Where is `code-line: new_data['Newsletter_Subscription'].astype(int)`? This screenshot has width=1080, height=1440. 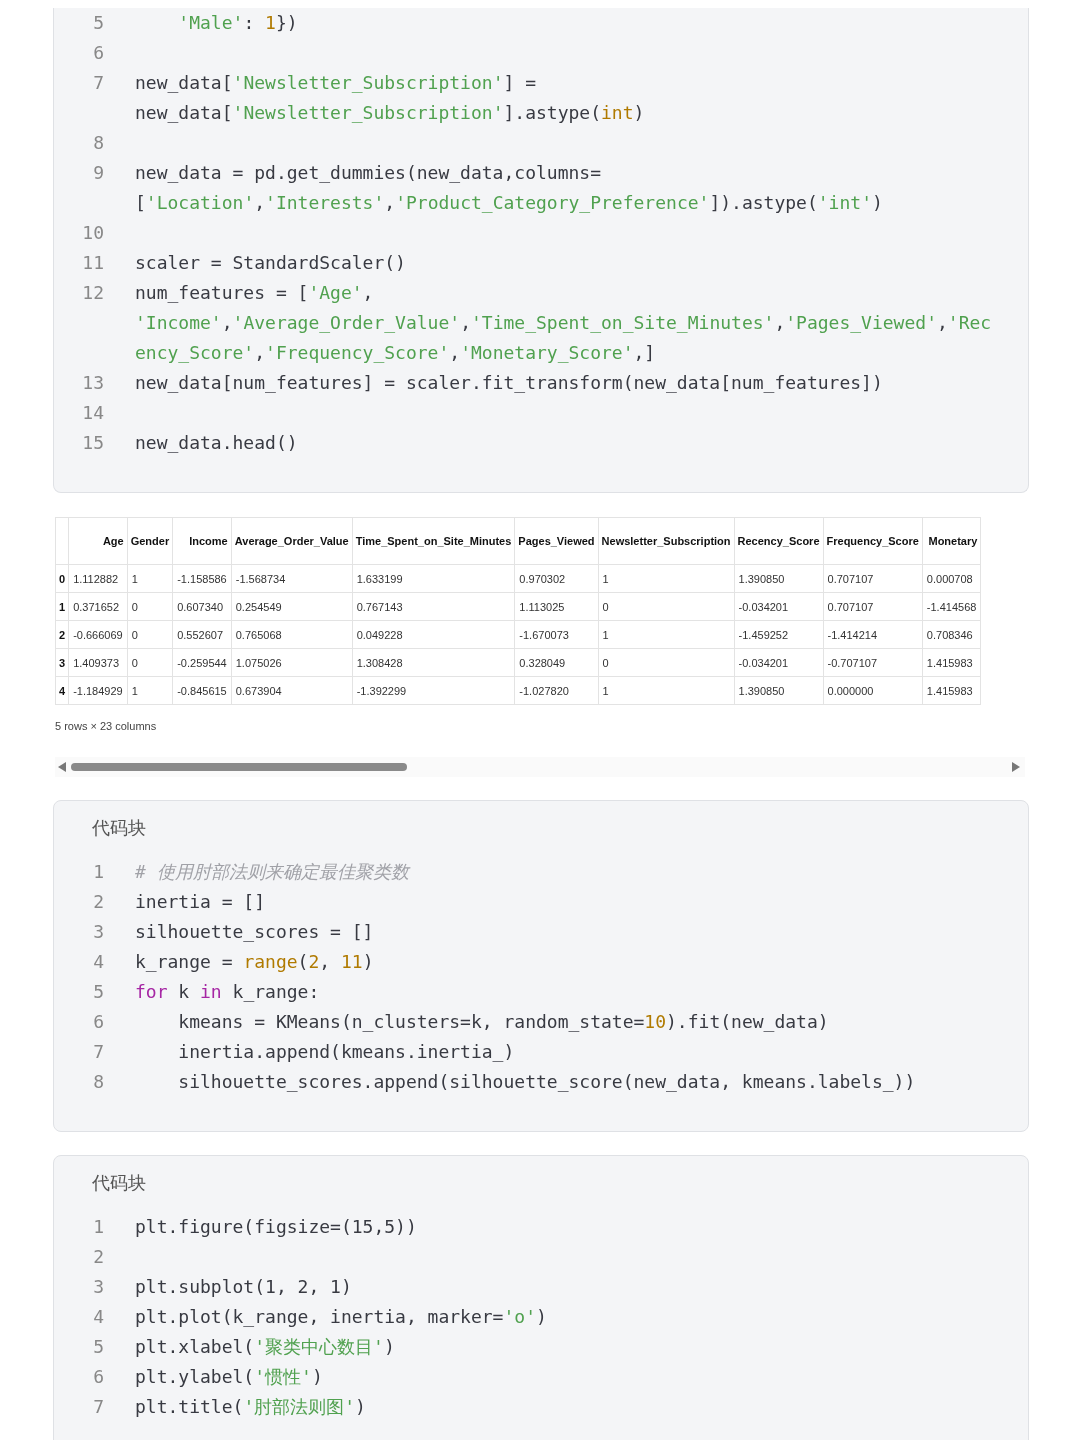 code-line: new_data['Newsletter_Subscription'].astype(int) is located at coordinates (390, 113).